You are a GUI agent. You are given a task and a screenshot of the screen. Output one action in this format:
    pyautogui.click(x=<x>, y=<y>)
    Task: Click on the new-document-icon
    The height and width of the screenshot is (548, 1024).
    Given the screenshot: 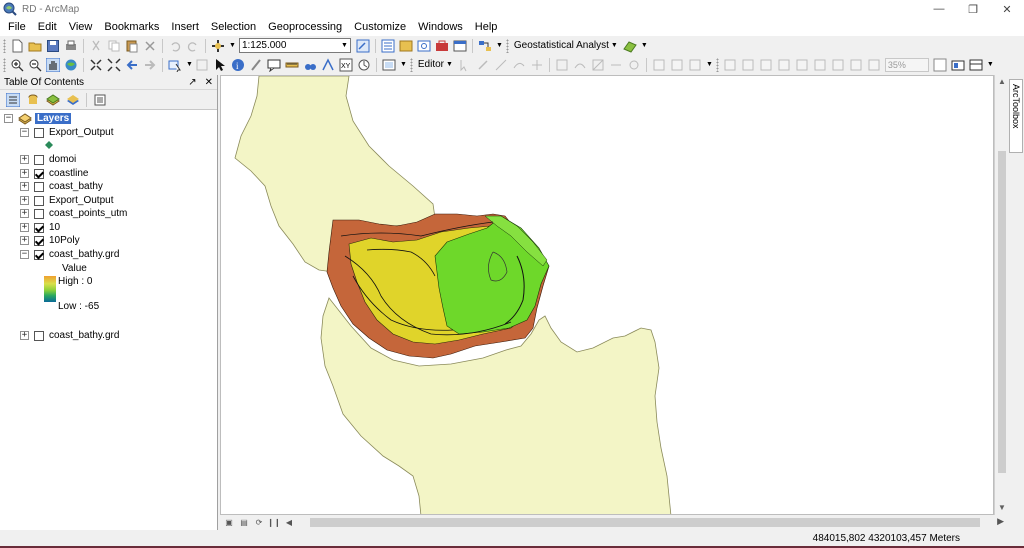 What is the action you would take?
    pyautogui.click(x=17, y=46)
    